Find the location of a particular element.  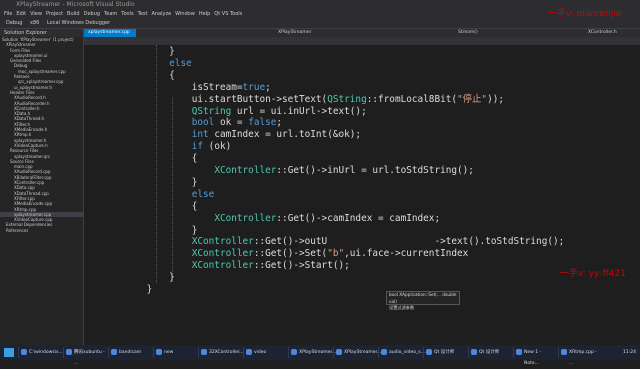

menu-item: View is located at coordinates (36, 14).